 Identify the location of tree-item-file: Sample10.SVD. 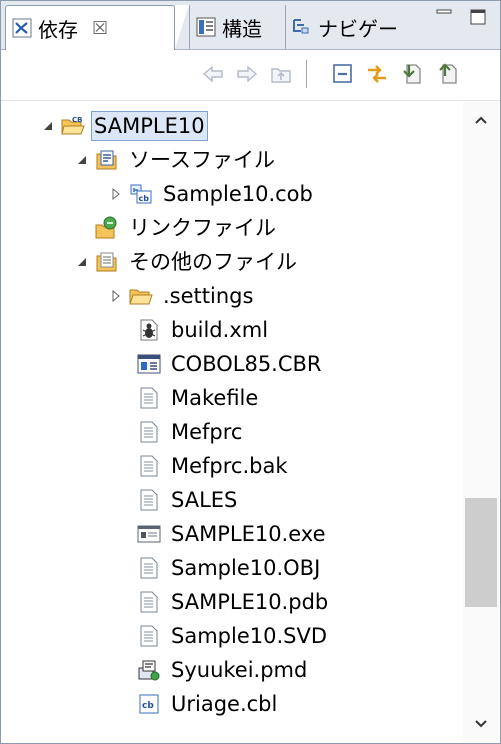
(233, 636).